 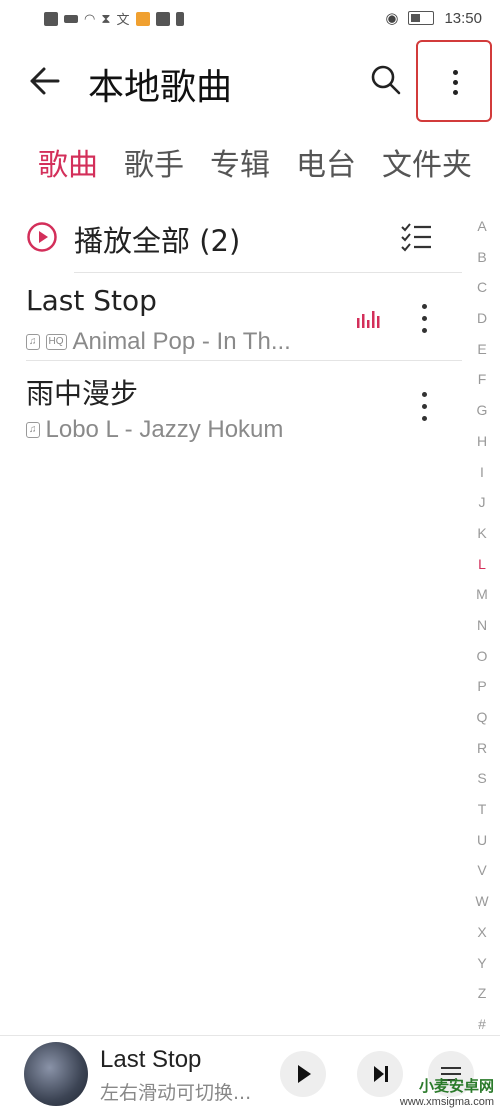 I want to click on tab-albums: 专辑, so click(x=240, y=162).